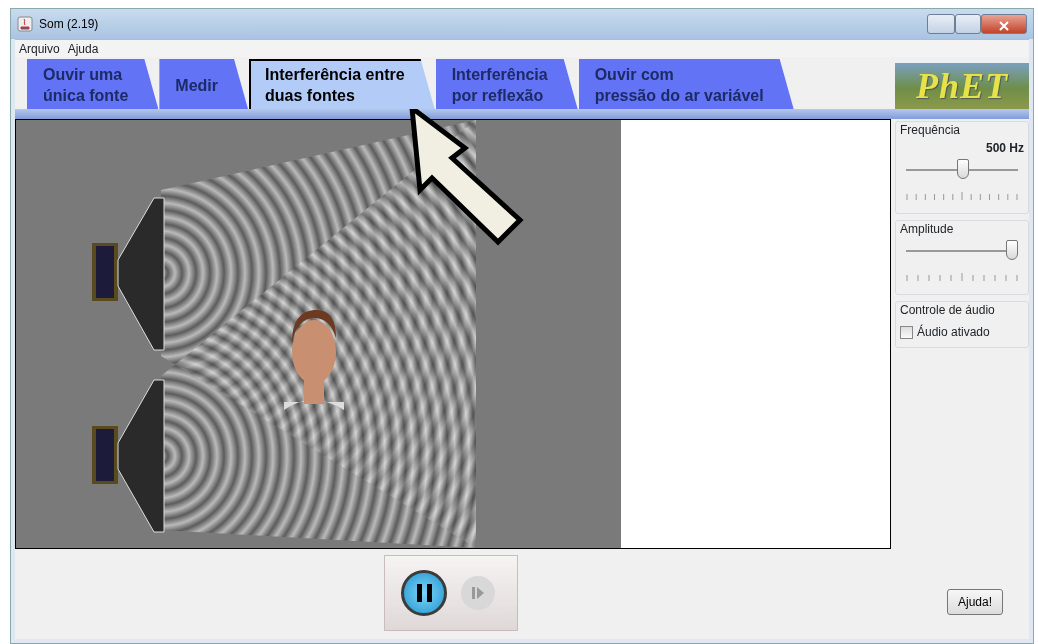 The image size is (1038, 644). What do you see at coordinates (974, 602) in the screenshot?
I see `help-button: Ajuda!` at bounding box center [974, 602].